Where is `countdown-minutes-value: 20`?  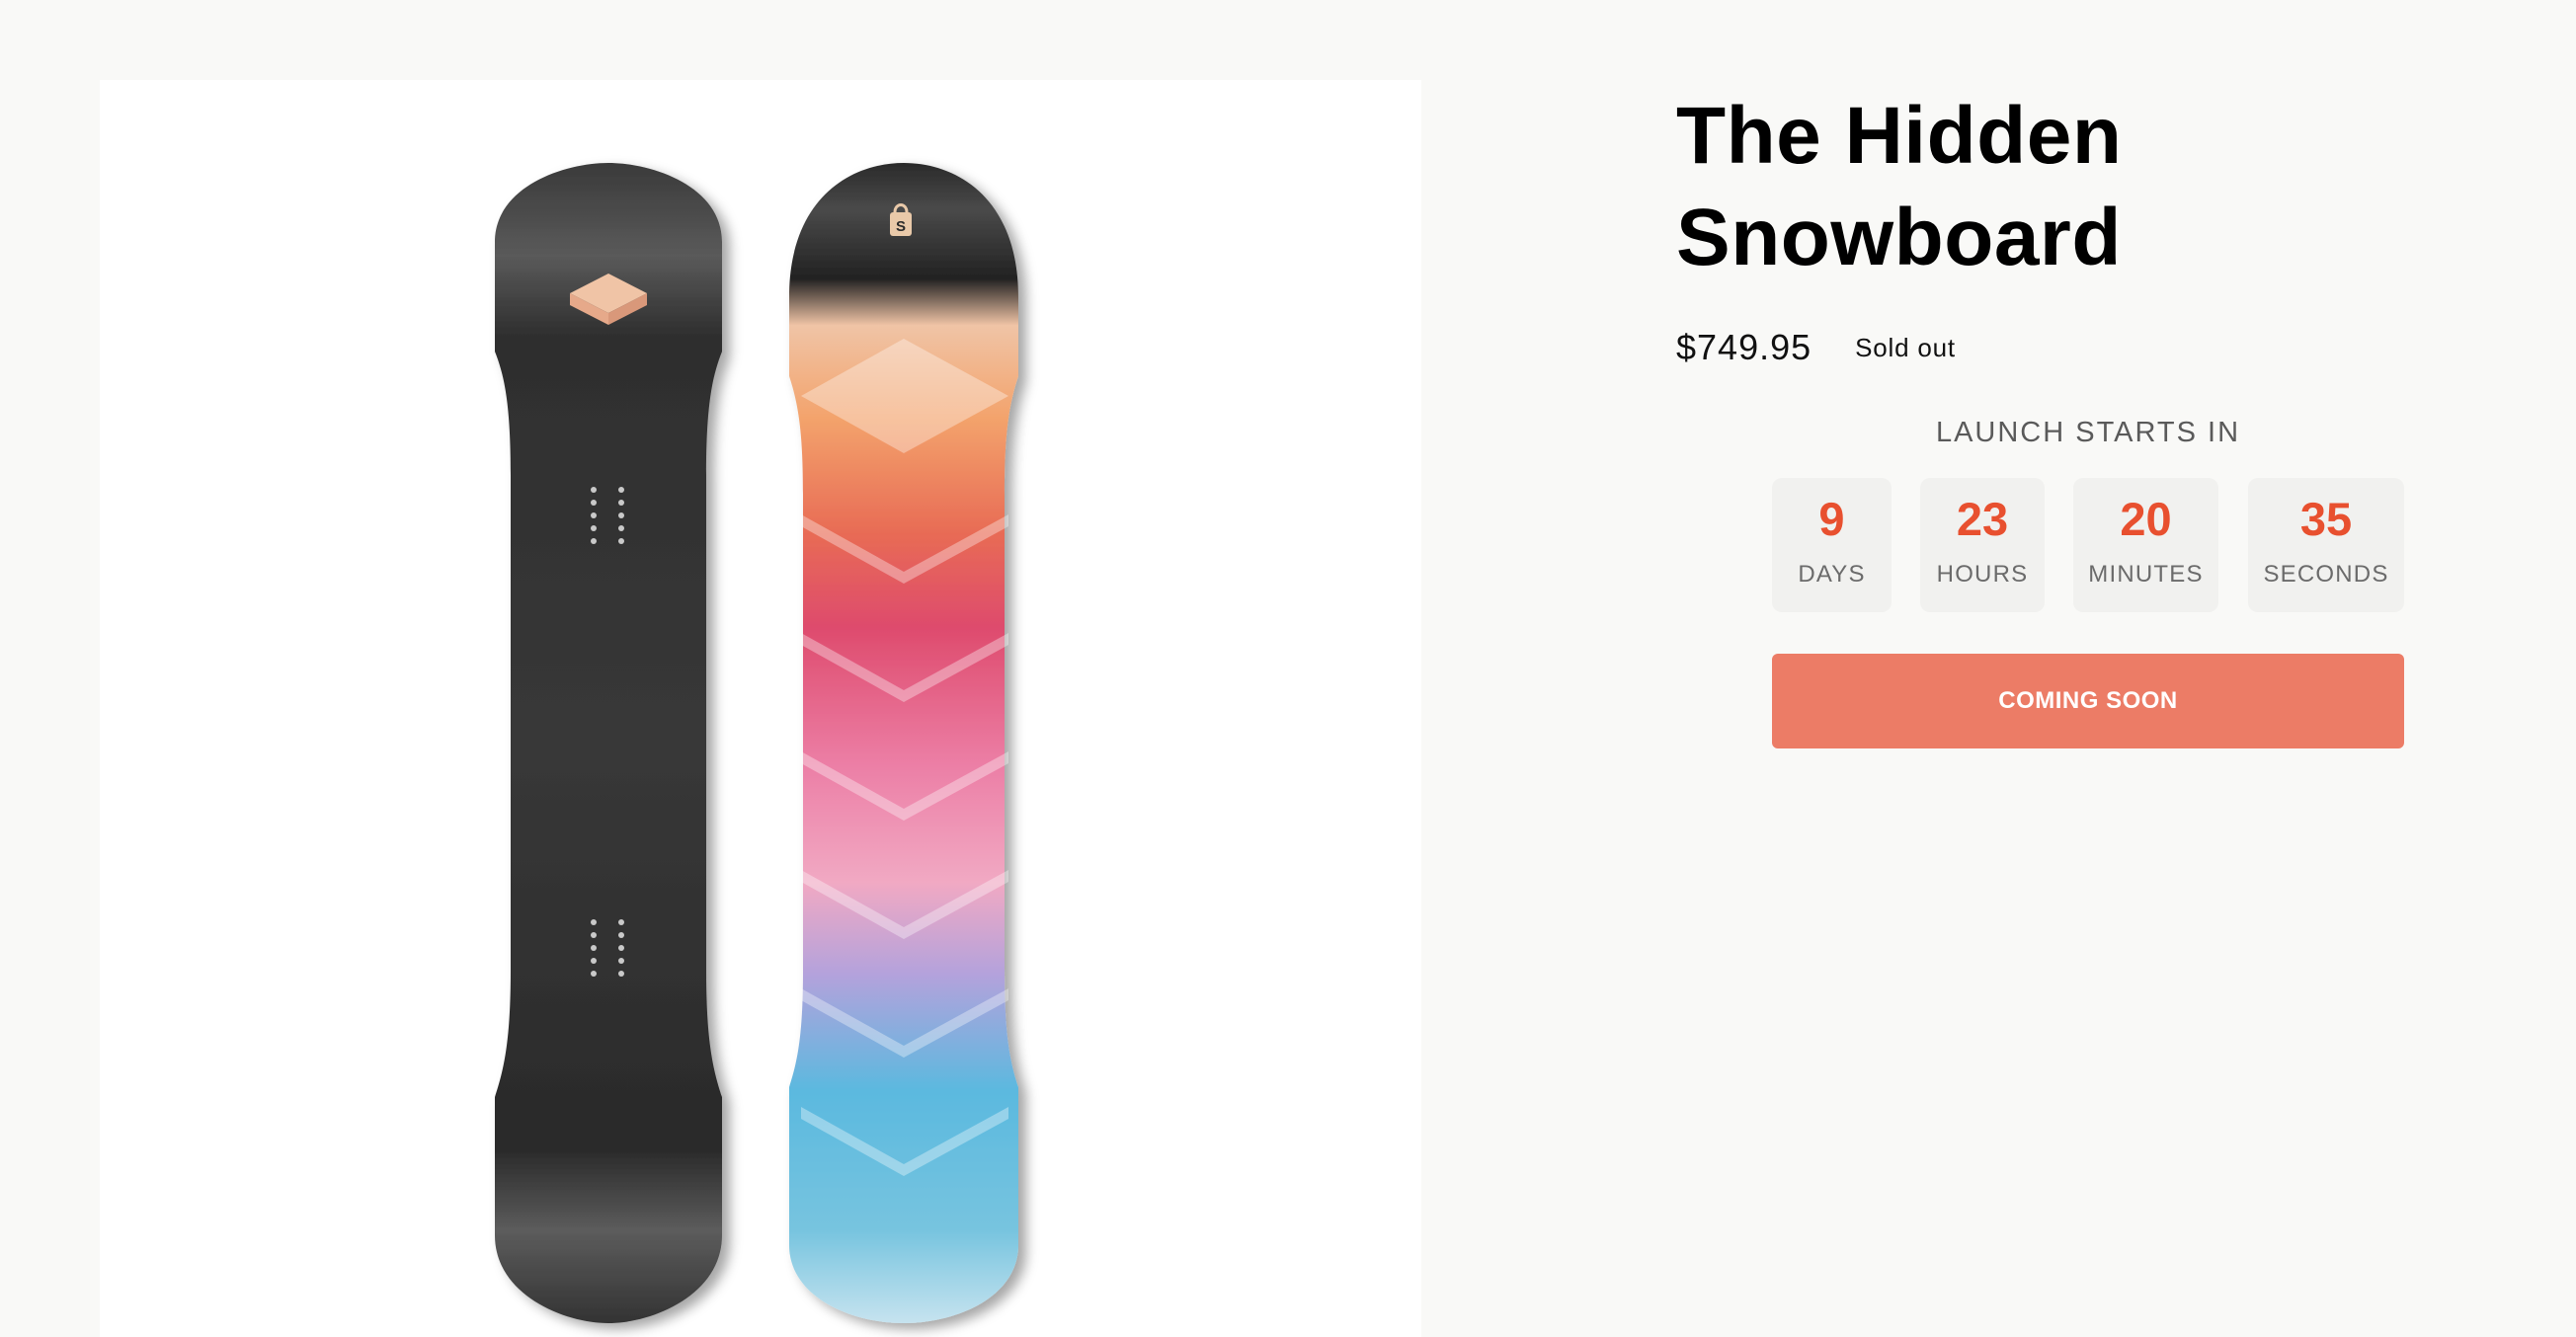 countdown-minutes-value: 20 is located at coordinates (2146, 519).